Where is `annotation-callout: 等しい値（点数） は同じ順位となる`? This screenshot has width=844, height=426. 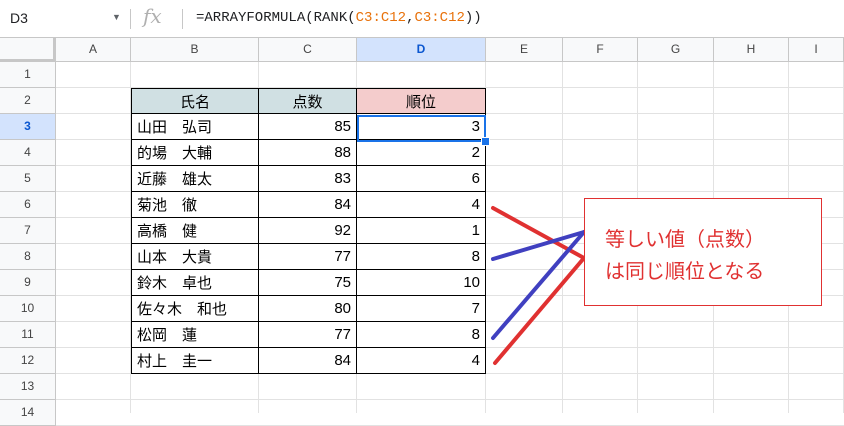 annotation-callout: 等しい値（点数） は同じ順位となる is located at coordinates (703, 252).